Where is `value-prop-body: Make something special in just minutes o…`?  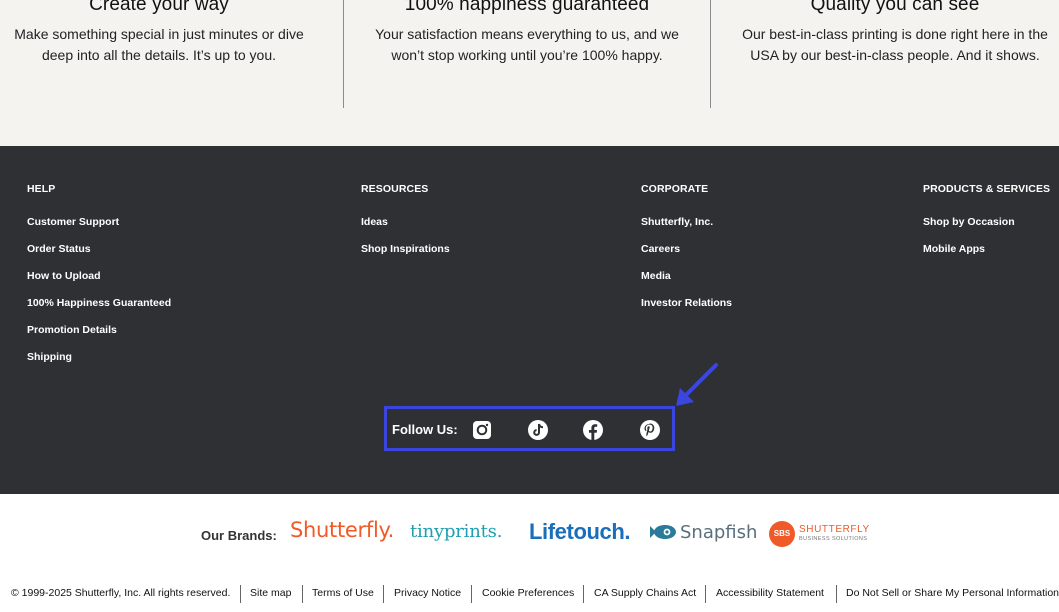 value-prop-body: Make something special in just minutes o… is located at coordinates (159, 44).